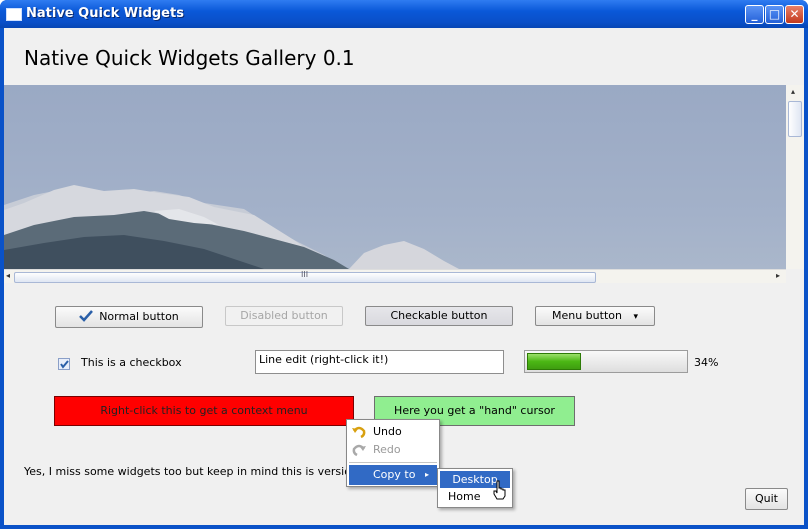  I want to click on vertical-scroll-thumb, so click(795, 119).